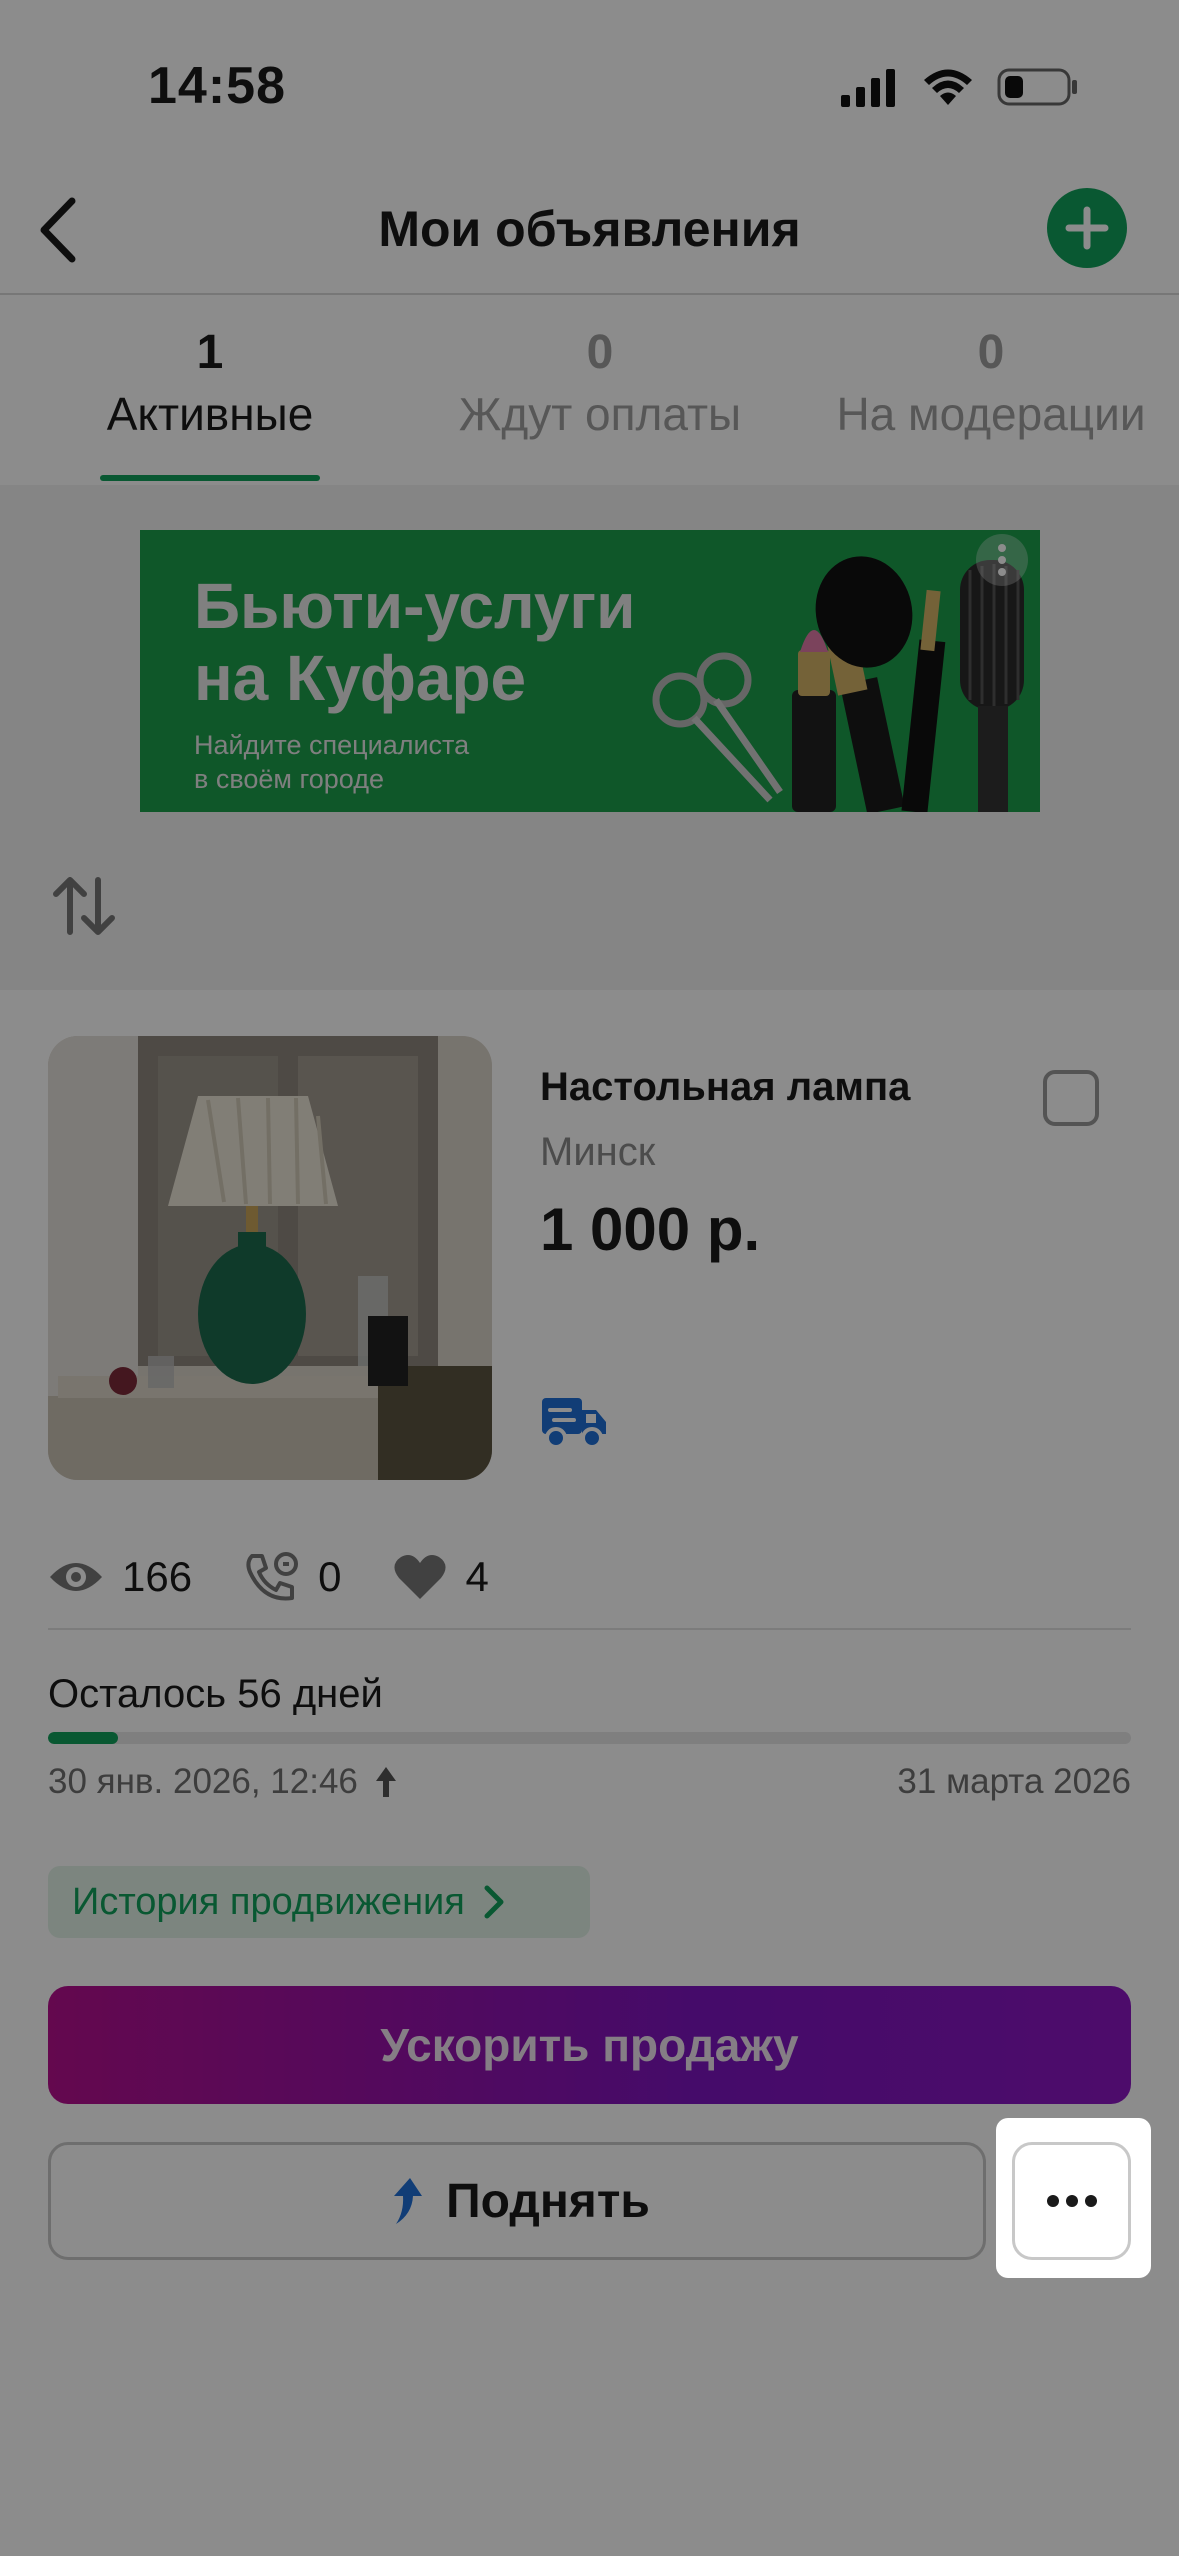  What do you see at coordinates (548, 2201) in the screenshot?
I see `raise-label: Поднять` at bounding box center [548, 2201].